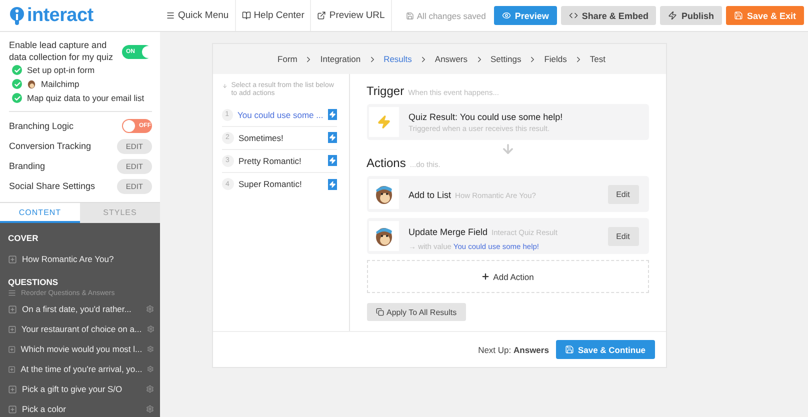 The width and height of the screenshot is (808, 417). Describe the element at coordinates (27, 166) in the screenshot. I see `setting-label: Branding` at that location.